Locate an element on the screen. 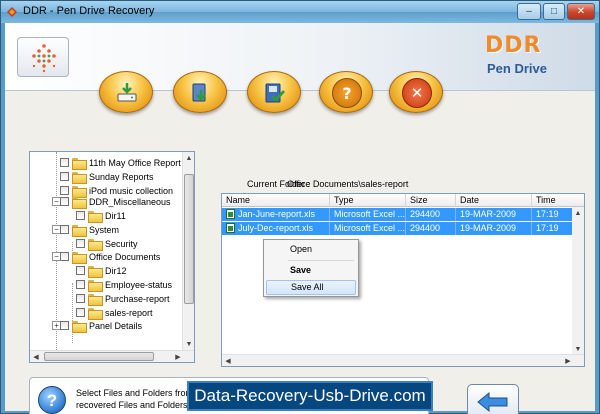 The height and width of the screenshot is (414, 600). file-list-horizontal-scrollbar: ◀ ▶ is located at coordinates (403, 360).